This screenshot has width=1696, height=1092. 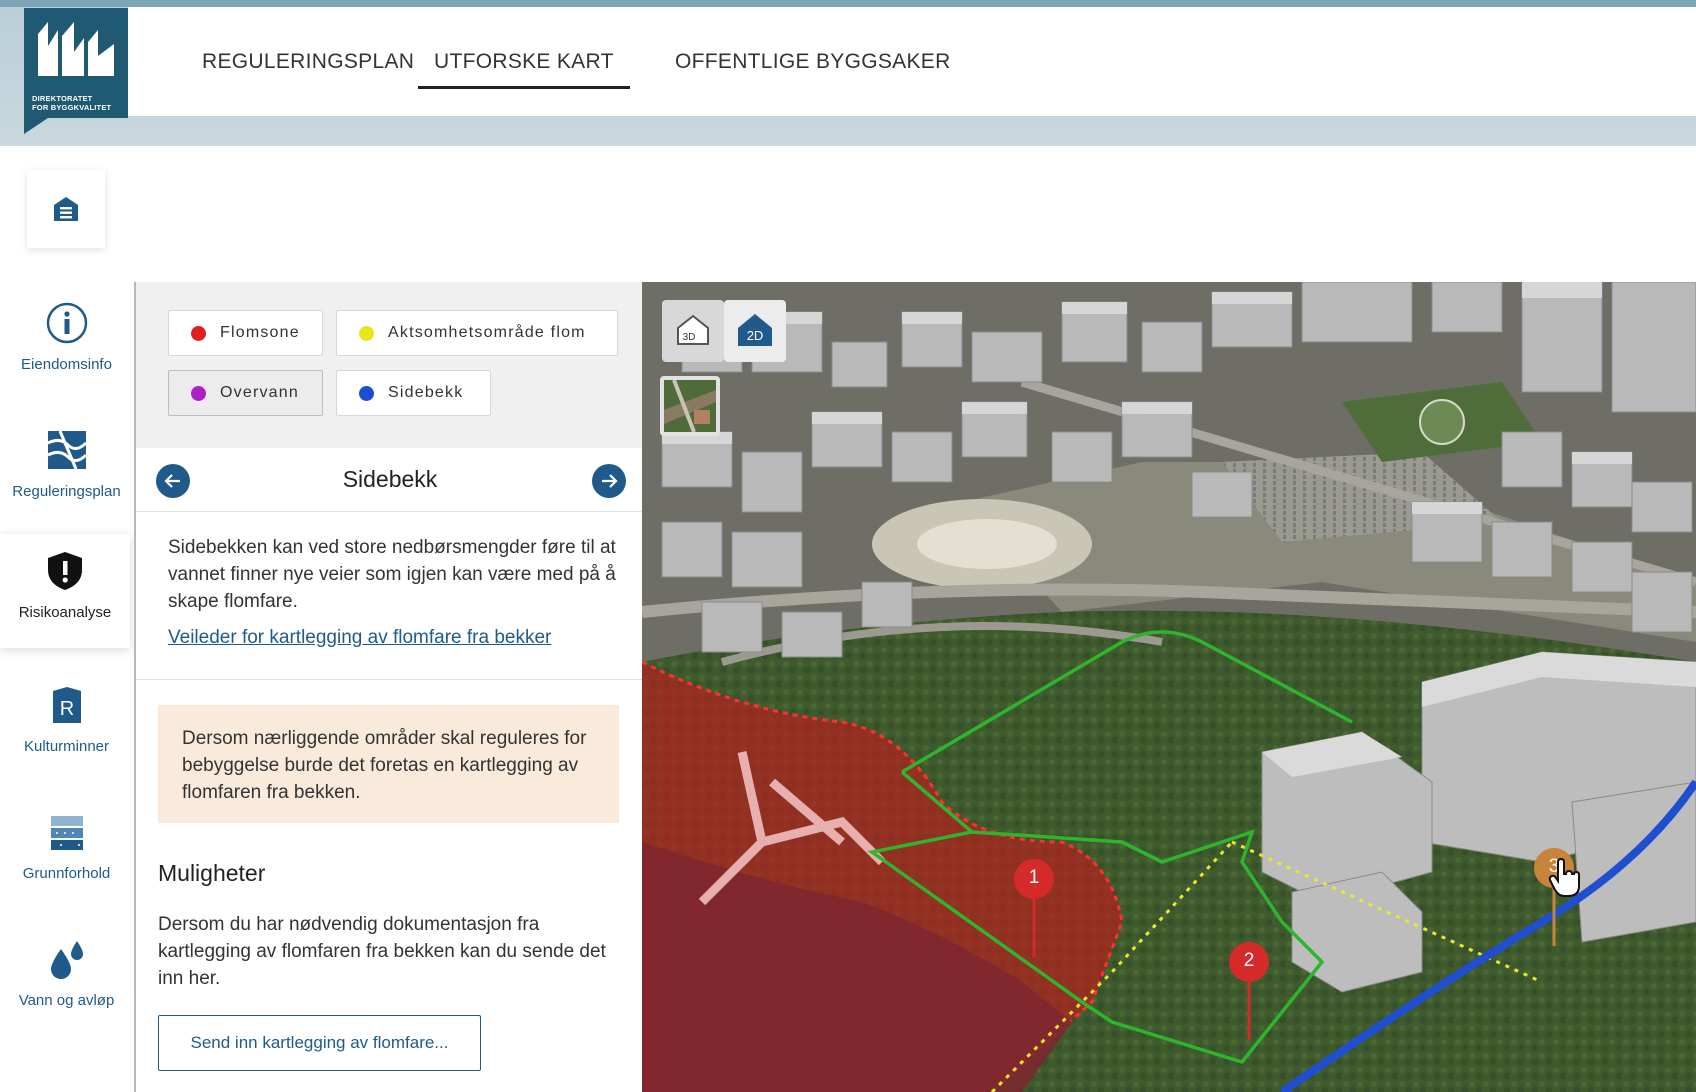 I want to click on sidebekk-dot-icon, so click(x=366, y=393).